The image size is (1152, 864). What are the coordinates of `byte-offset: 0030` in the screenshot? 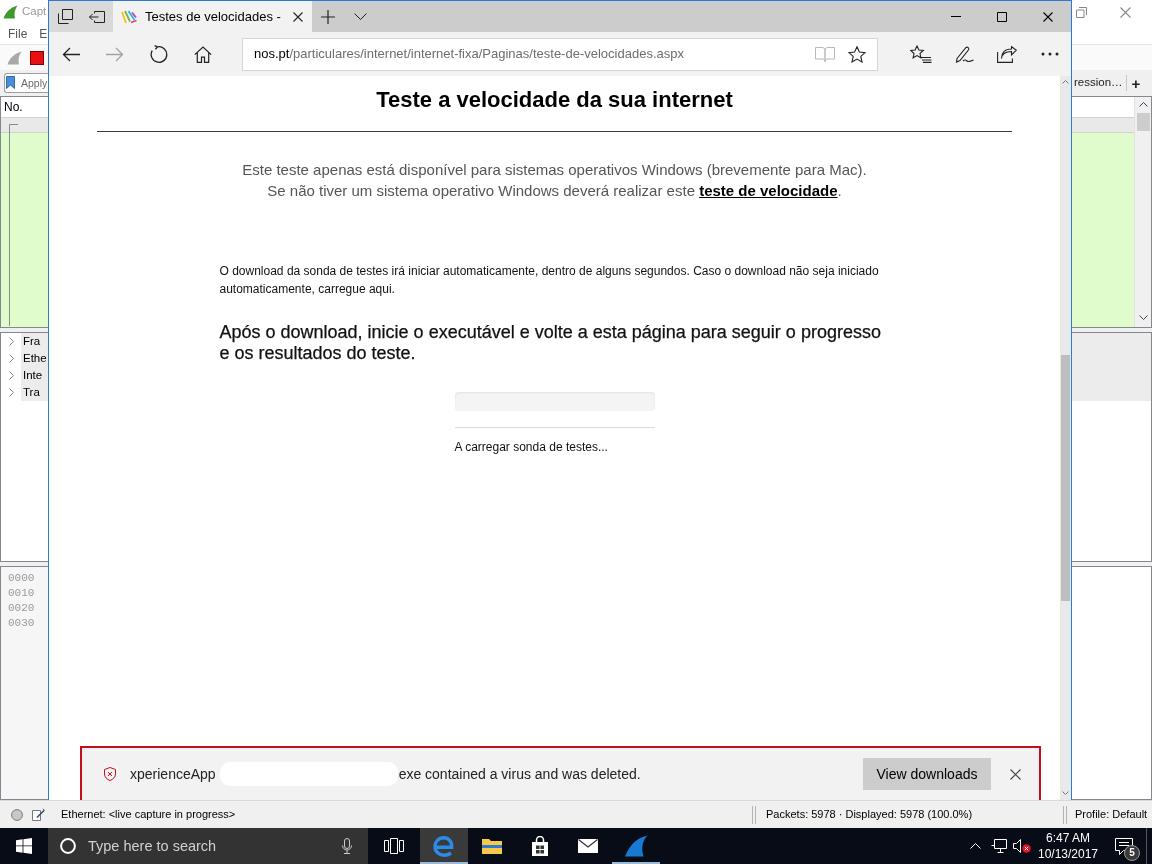 It's located at (21, 623).